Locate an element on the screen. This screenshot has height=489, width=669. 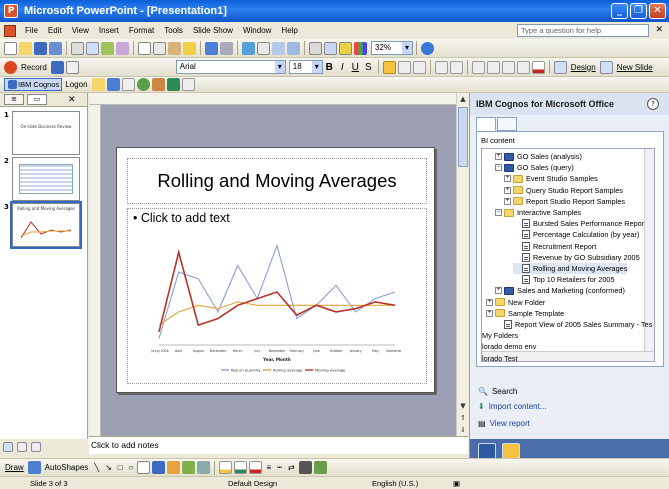
convert-static-icon is located at coordinates (128, 84).